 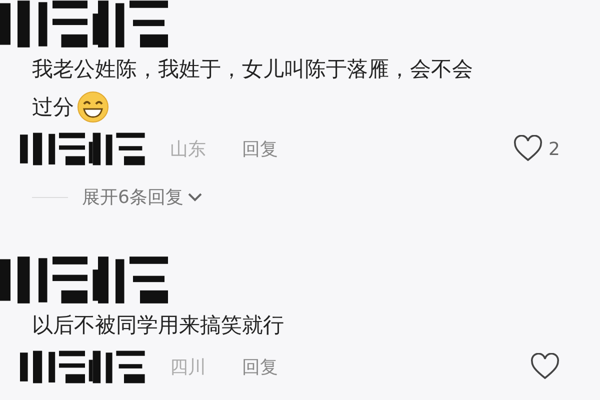 What do you see at coordinates (554, 149) in the screenshot?
I see `like-count: 2` at bounding box center [554, 149].